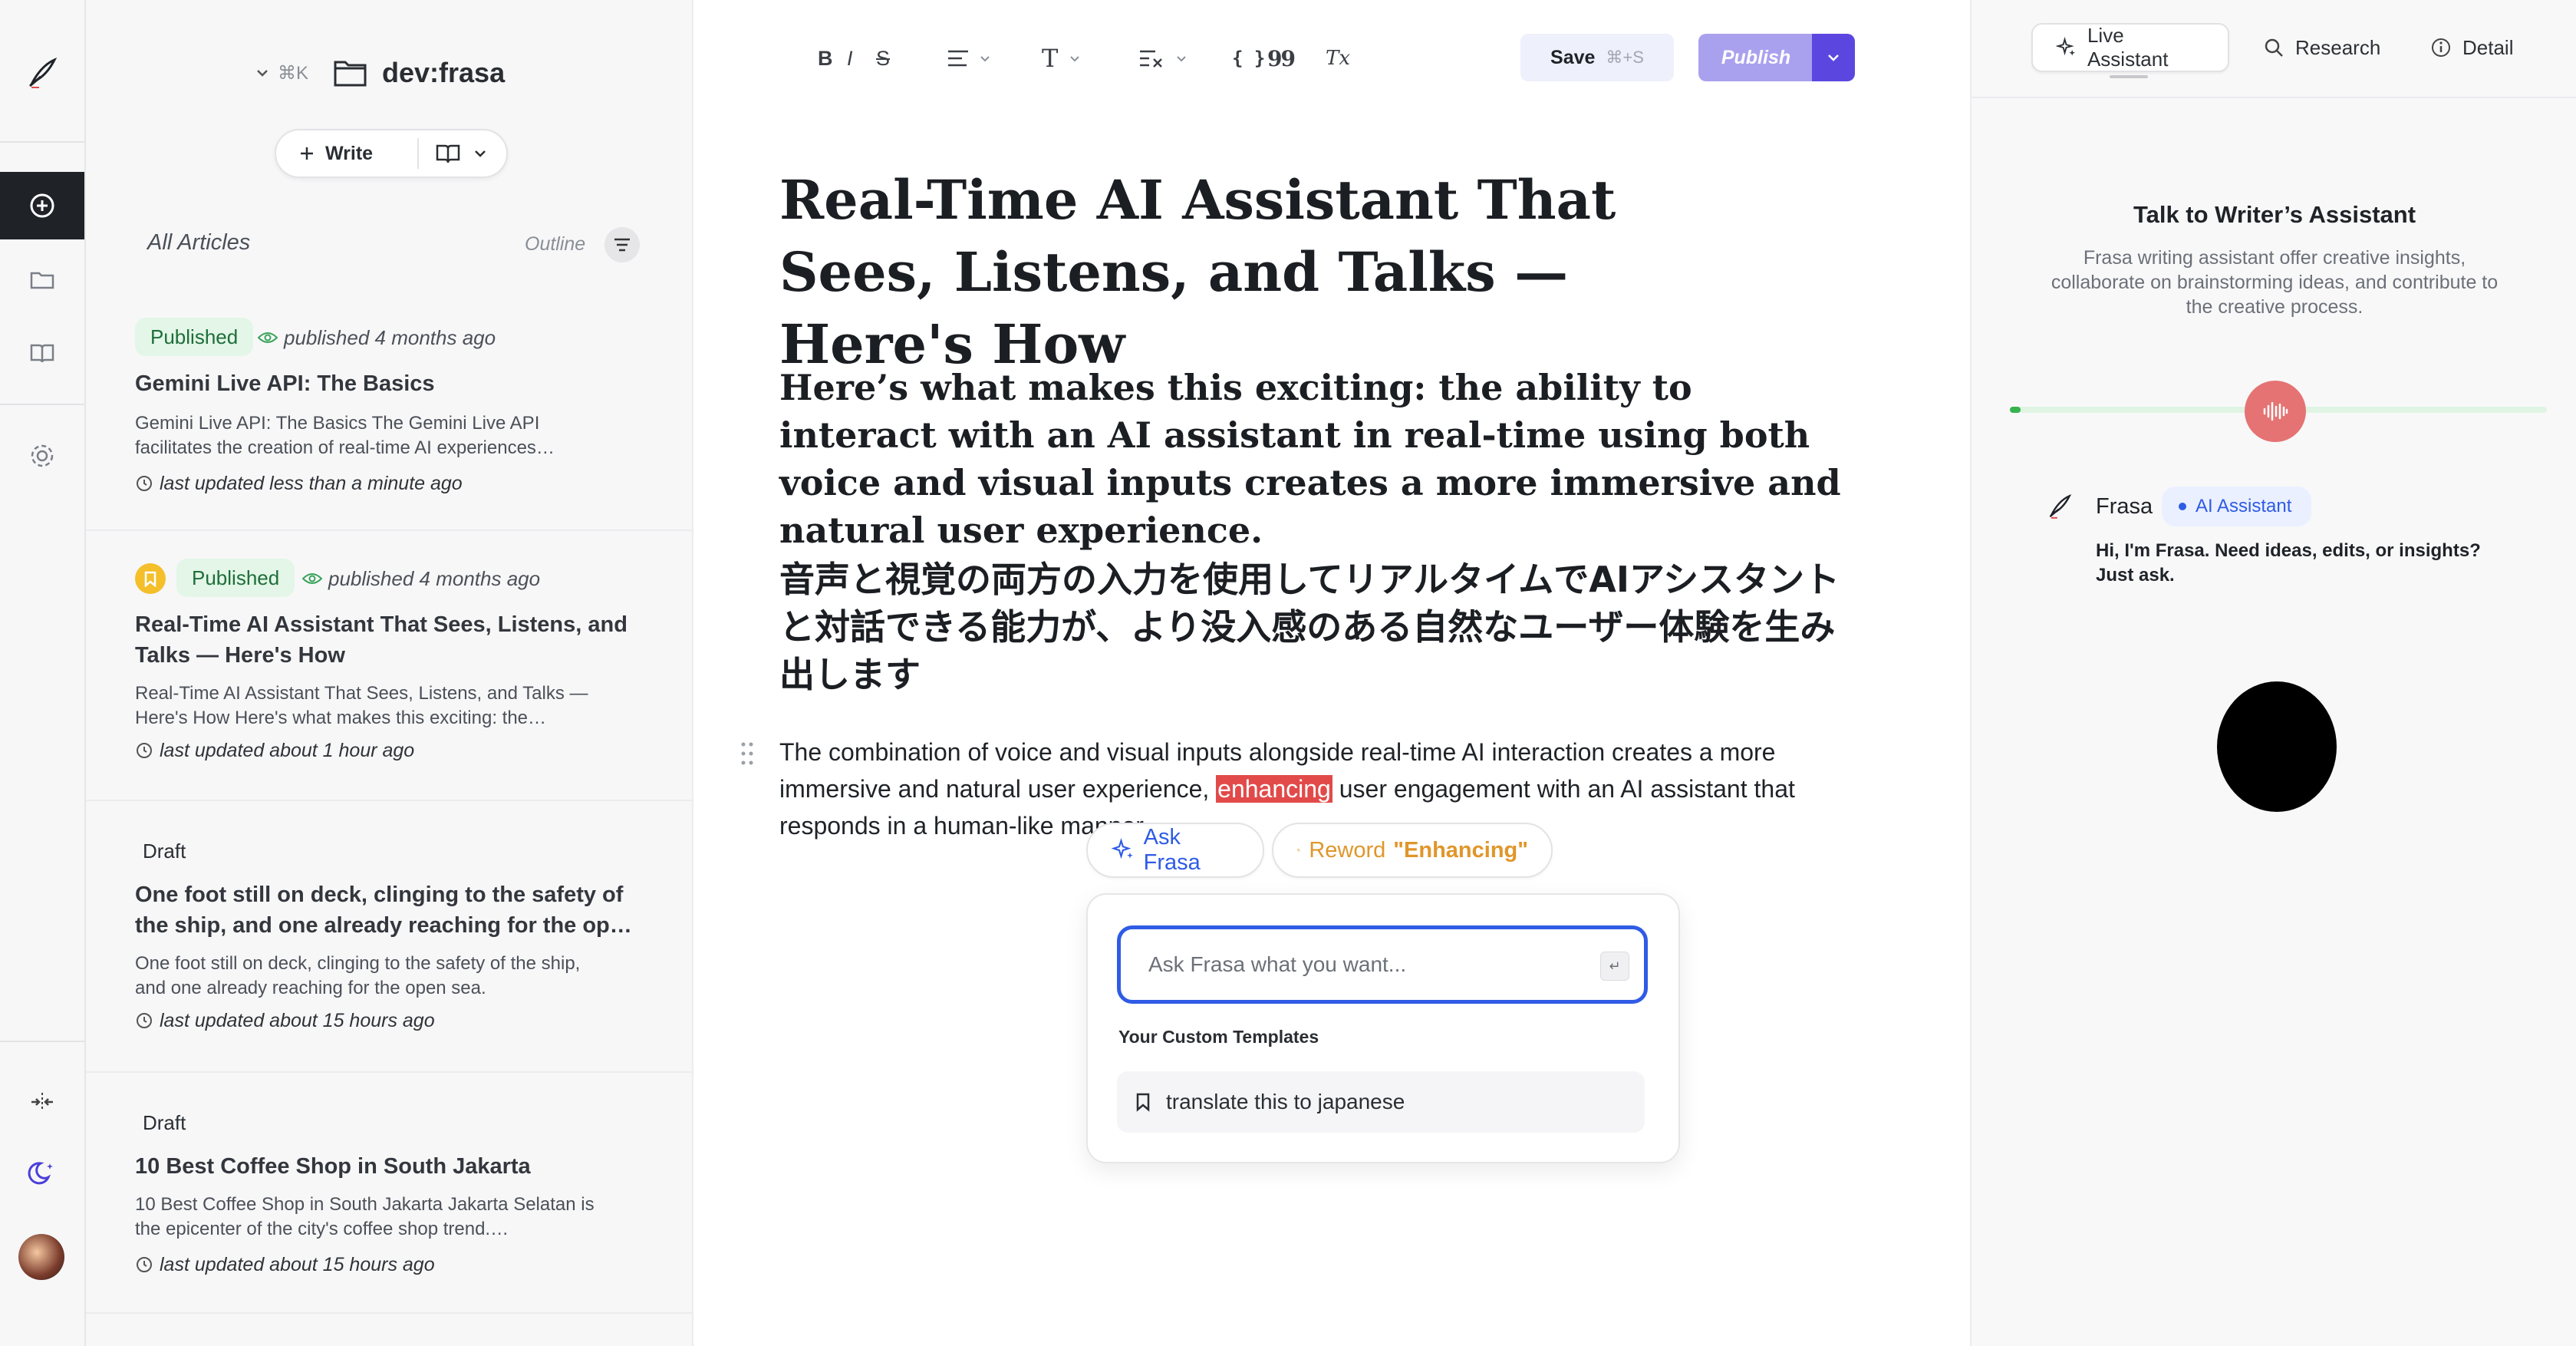 This screenshot has width=2576, height=1346. I want to click on avatar, so click(41, 1257).